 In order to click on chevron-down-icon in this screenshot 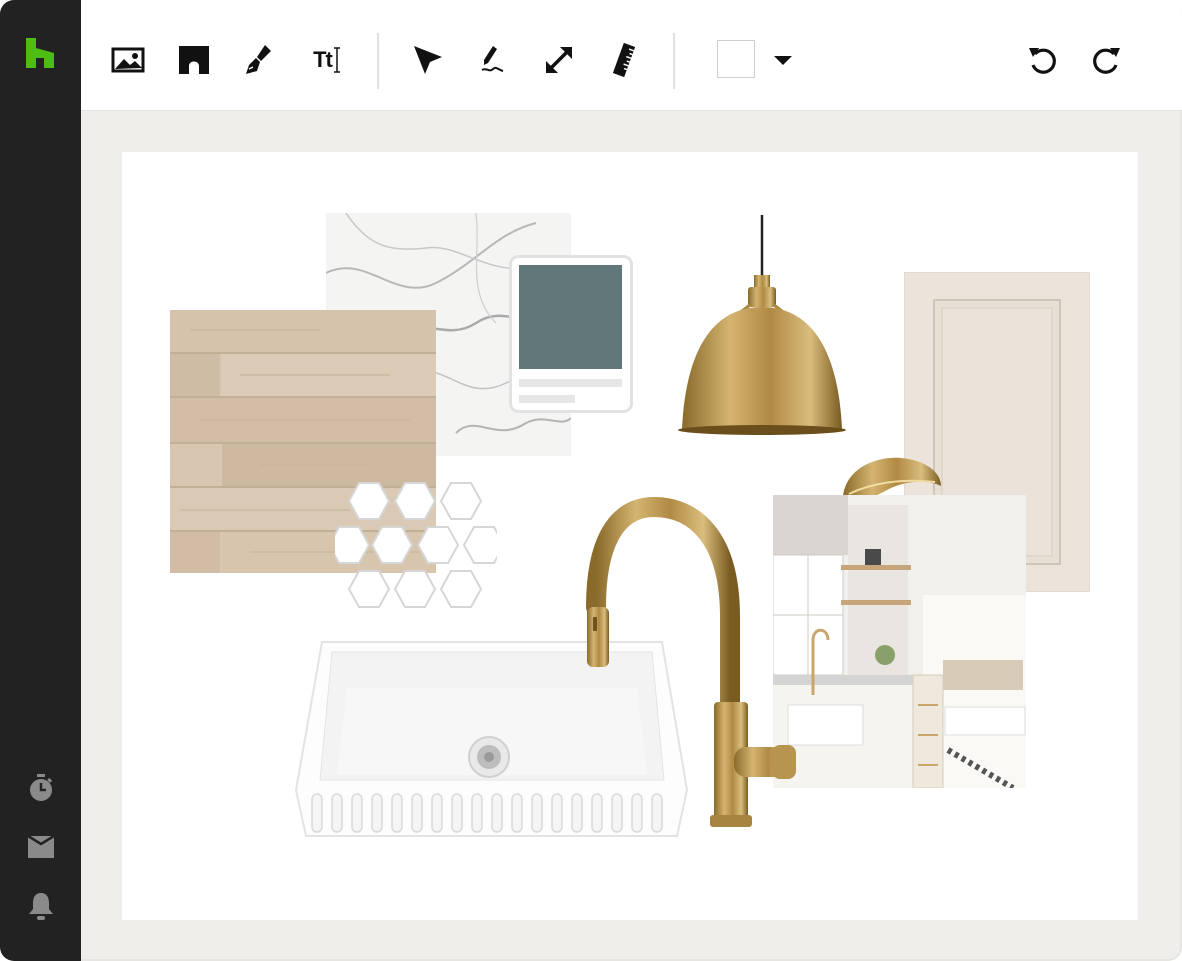, I will do `click(783, 60)`.